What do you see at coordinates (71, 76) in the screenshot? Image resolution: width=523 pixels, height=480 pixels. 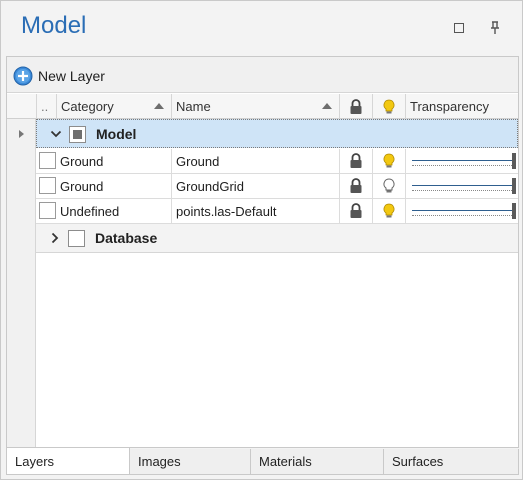 I see `new-layer-label: New Layer` at bounding box center [71, 76].